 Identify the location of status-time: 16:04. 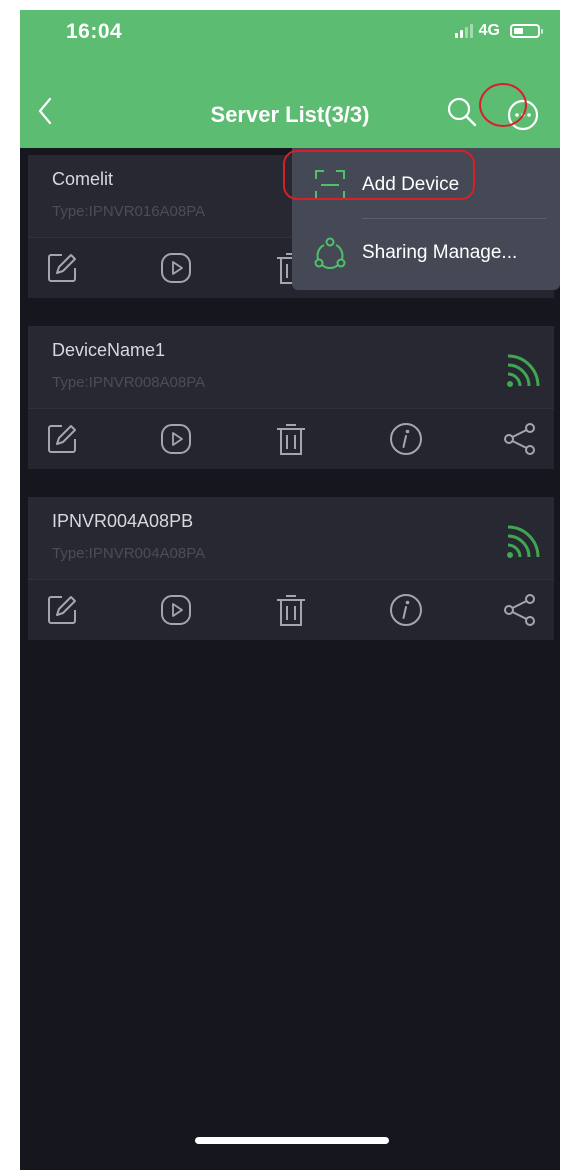
(94, 31).